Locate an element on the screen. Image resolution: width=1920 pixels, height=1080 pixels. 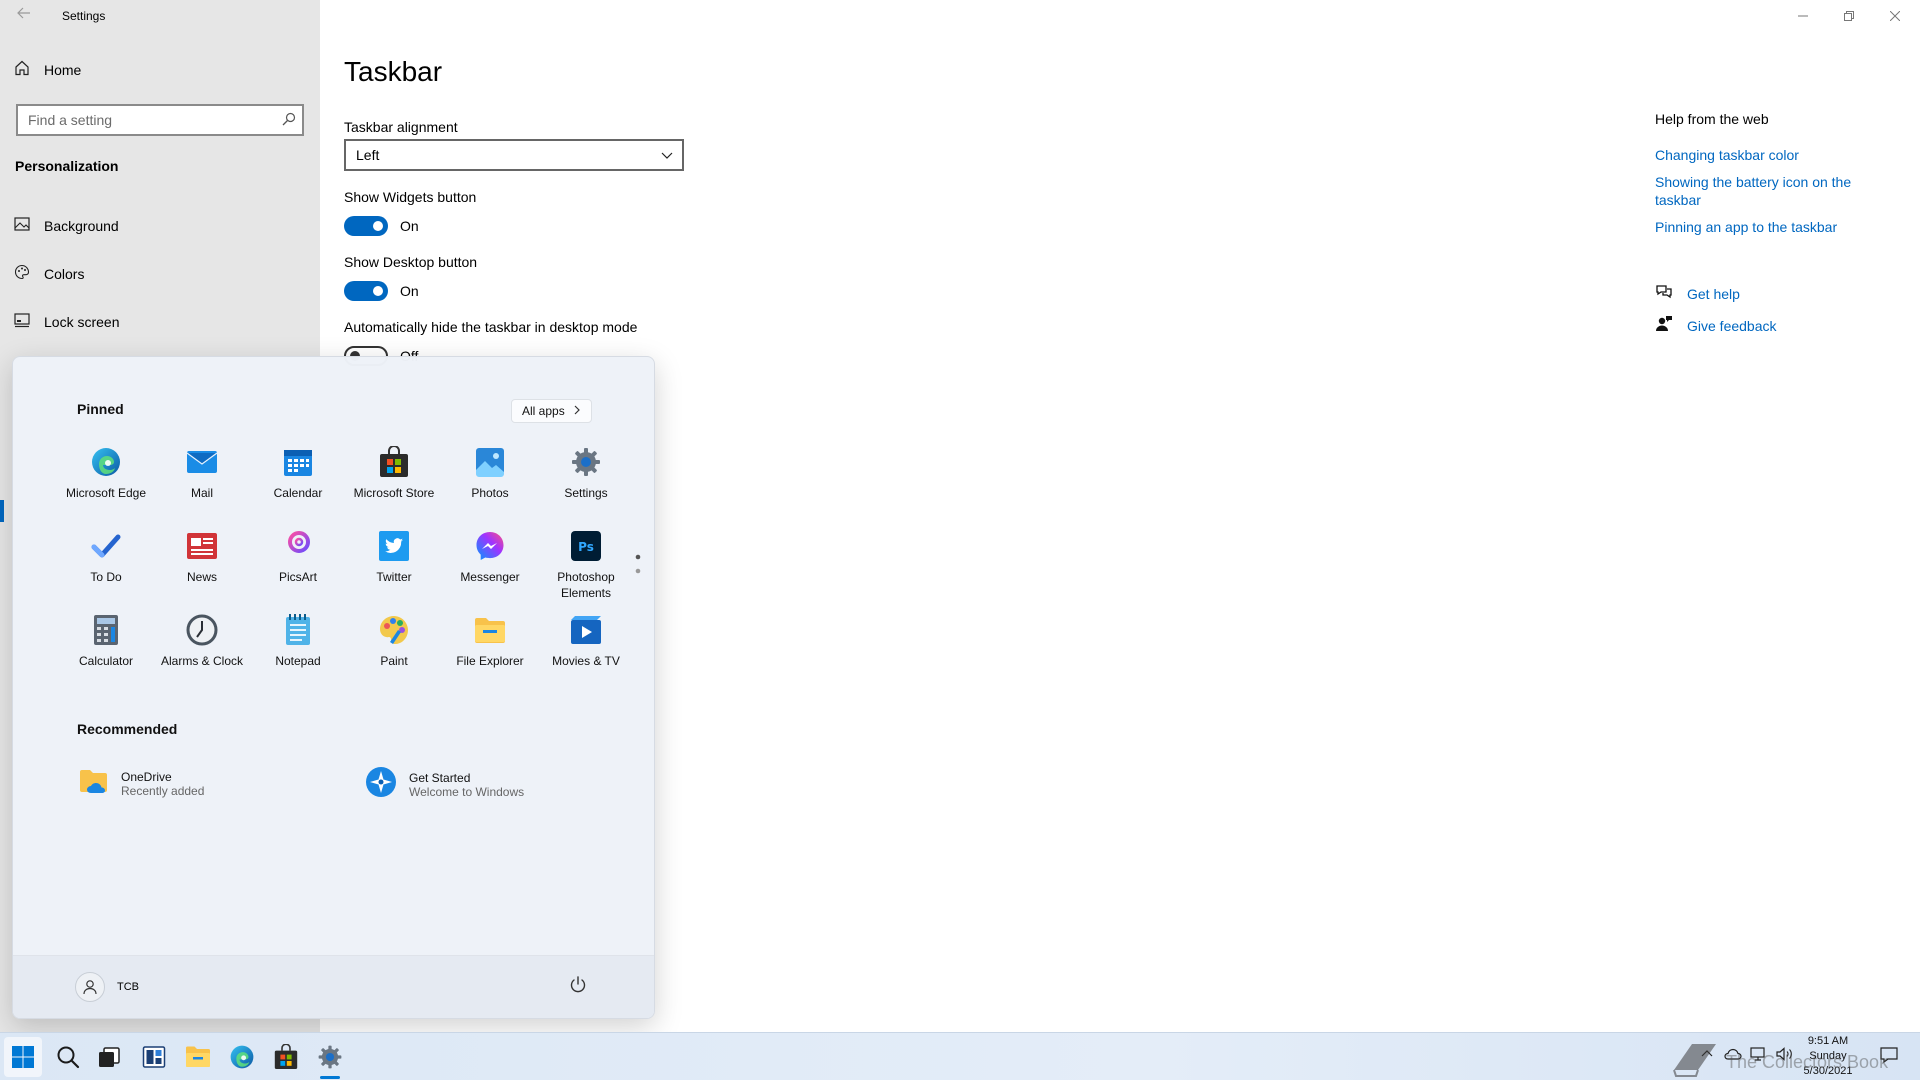
user-account-button: TCB is located at coordinates (107, 987).